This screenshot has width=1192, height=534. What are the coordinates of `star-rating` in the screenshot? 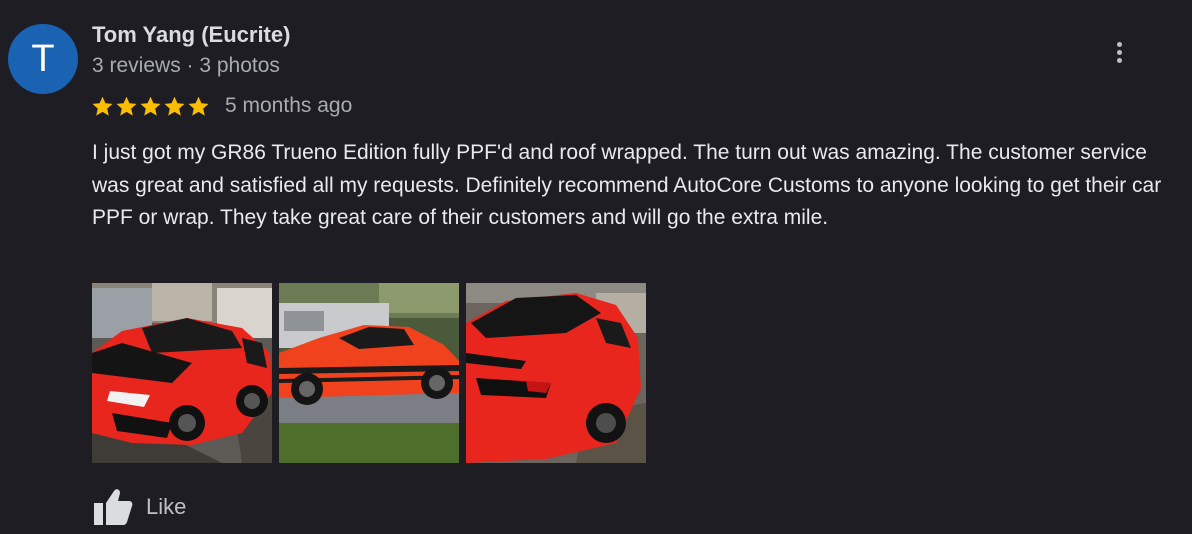 It's located at (150, 106).